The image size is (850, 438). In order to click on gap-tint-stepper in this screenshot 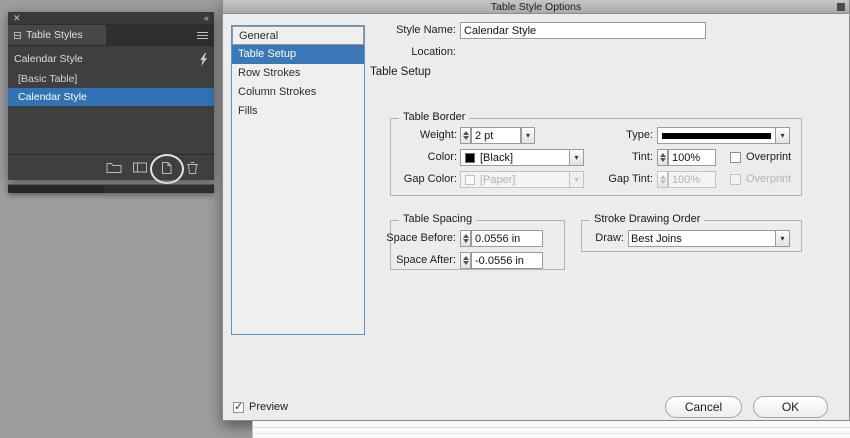, I will do `click(662, 179)`.